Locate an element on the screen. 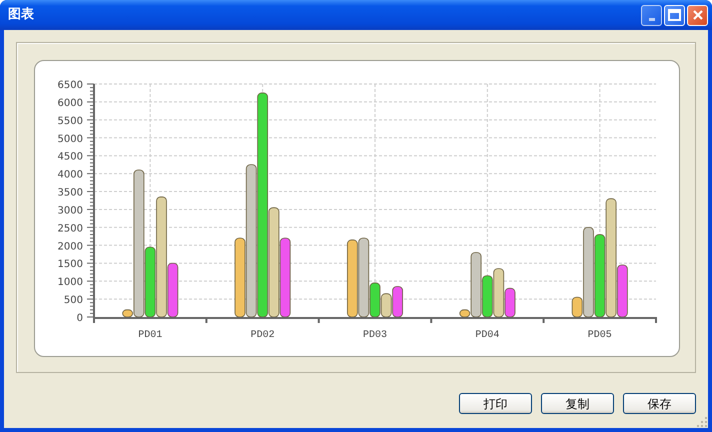 The width and height of the screenshot is (712, 432). y-tick-label: 3500 is located at coordinates (70, 193).